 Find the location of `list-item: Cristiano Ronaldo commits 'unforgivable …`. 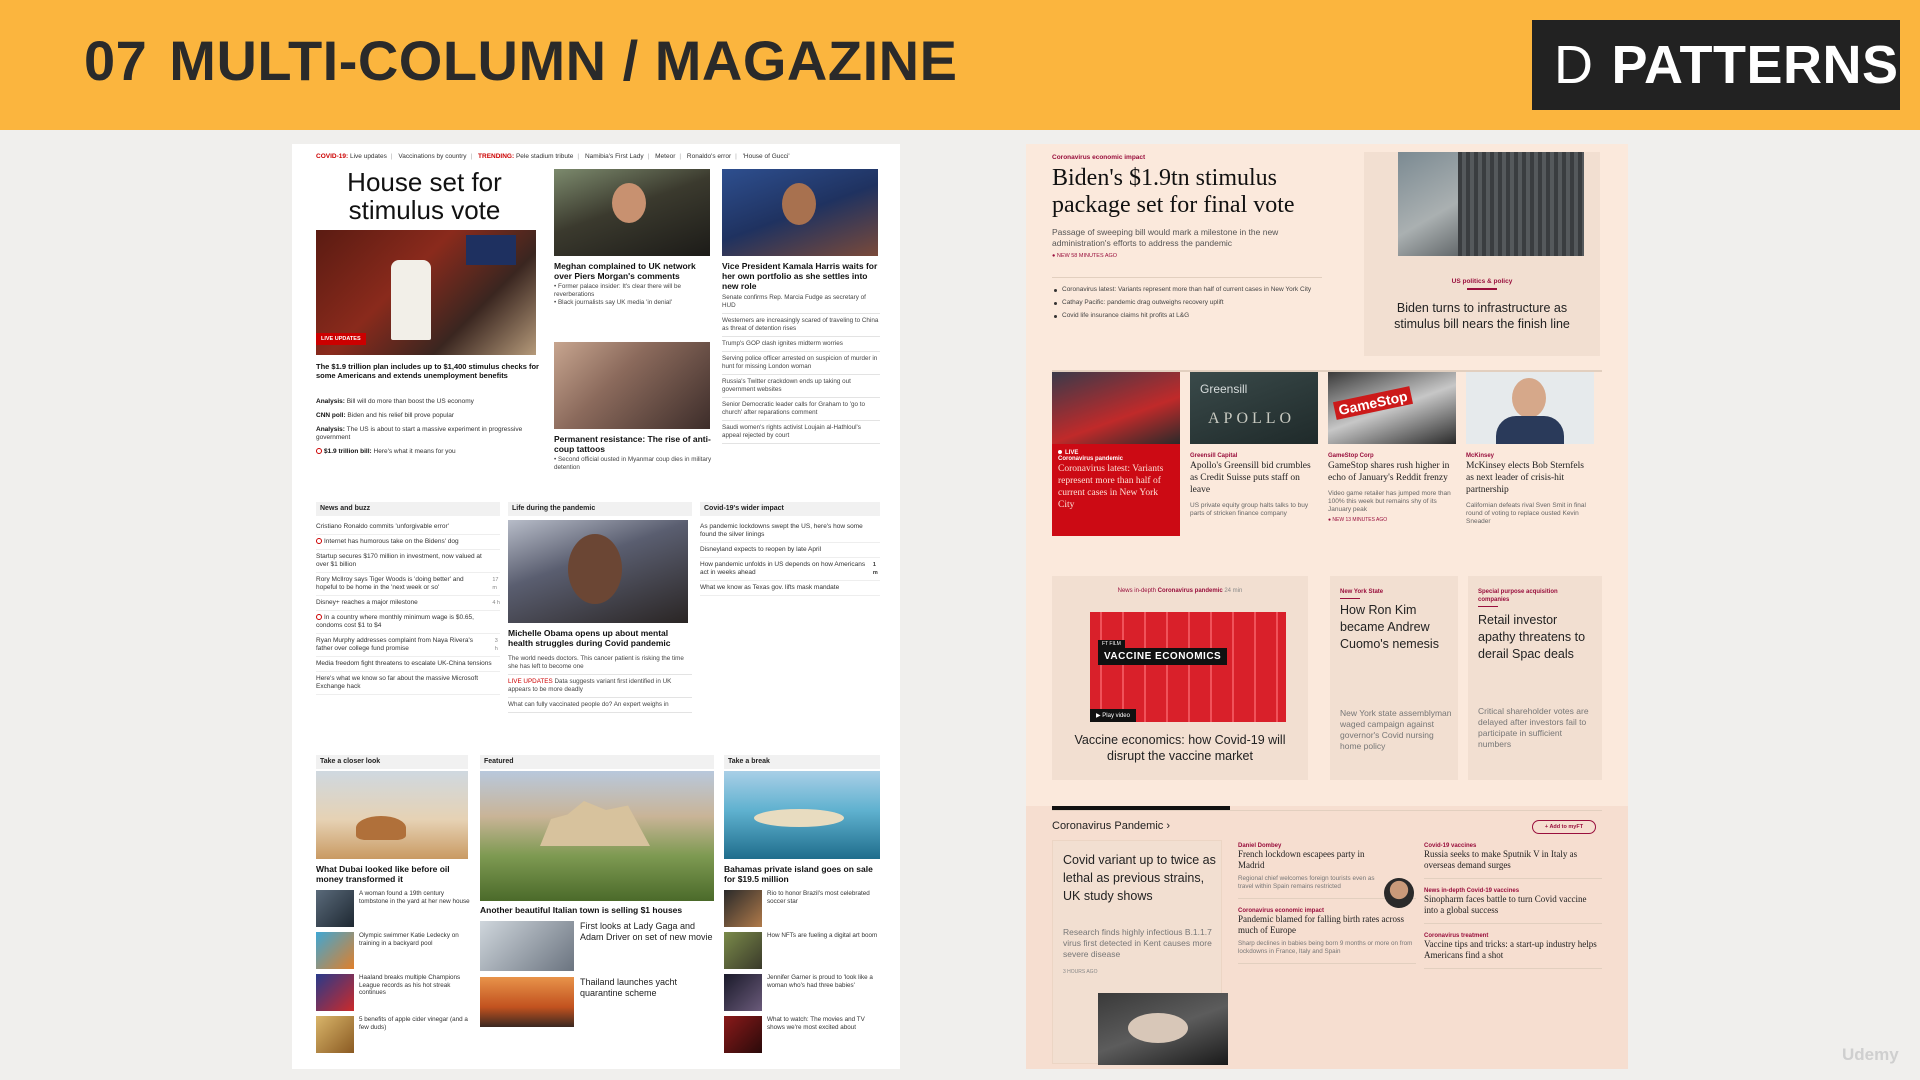

list-item: Cristiano Ronaldo commits 'unforgivable … is located at coordinates (408, 527).